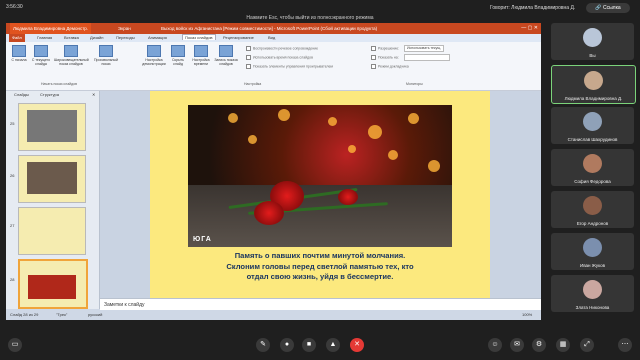  I want to click on participants-icon: ☺, so click(495, 345).